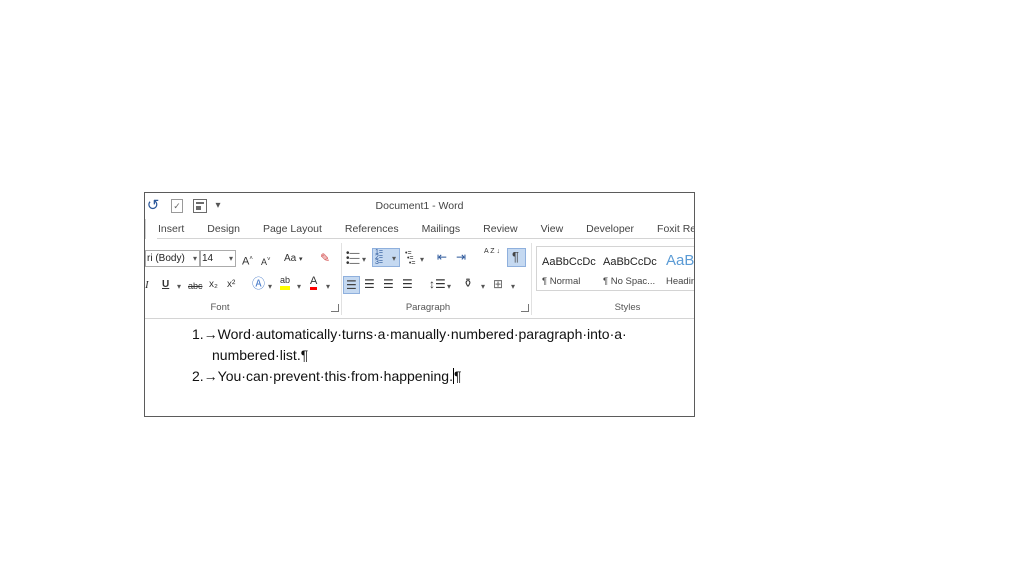  What do you see at coordinates (386, 257) in the screenshot?
I see `numbering-button: 1= 2= 3= ▾` at bounding box center [386, 257].